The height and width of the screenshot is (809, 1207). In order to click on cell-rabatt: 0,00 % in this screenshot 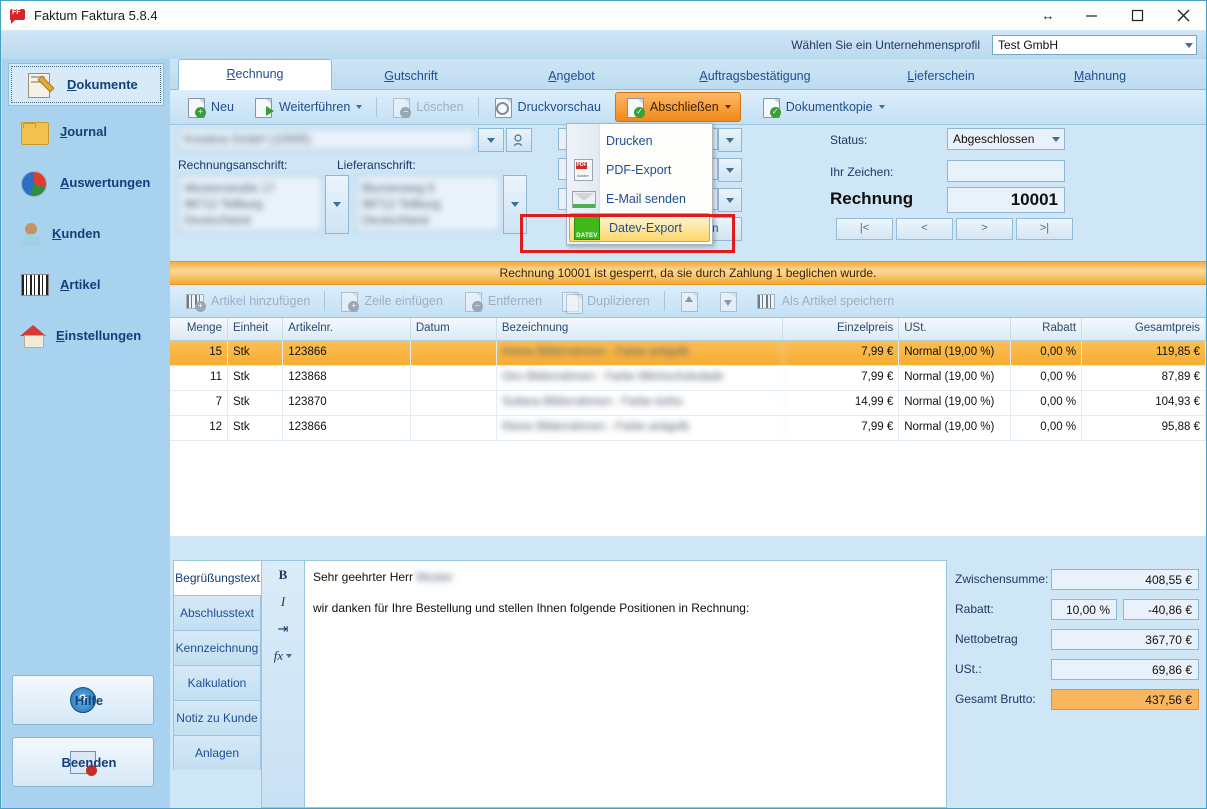, I will do `click(1047, 428)`.